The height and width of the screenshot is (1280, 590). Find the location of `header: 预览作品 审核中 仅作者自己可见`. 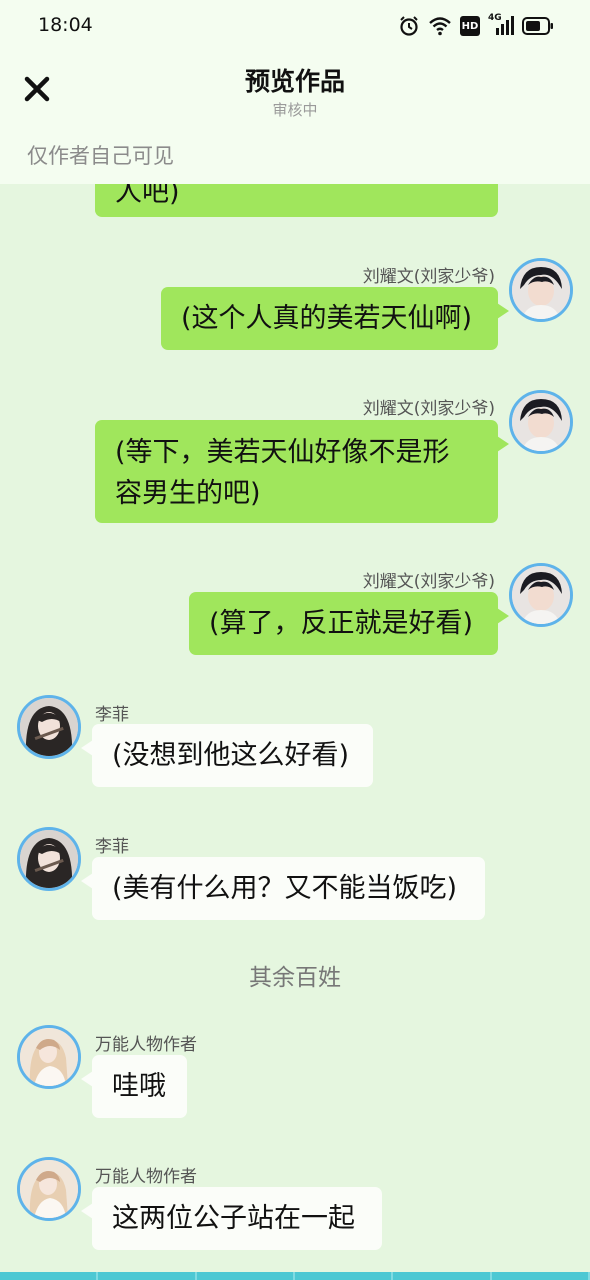

header: 预览作品 审核中 仅作者自己可见 is located at coordinates (295, 118).